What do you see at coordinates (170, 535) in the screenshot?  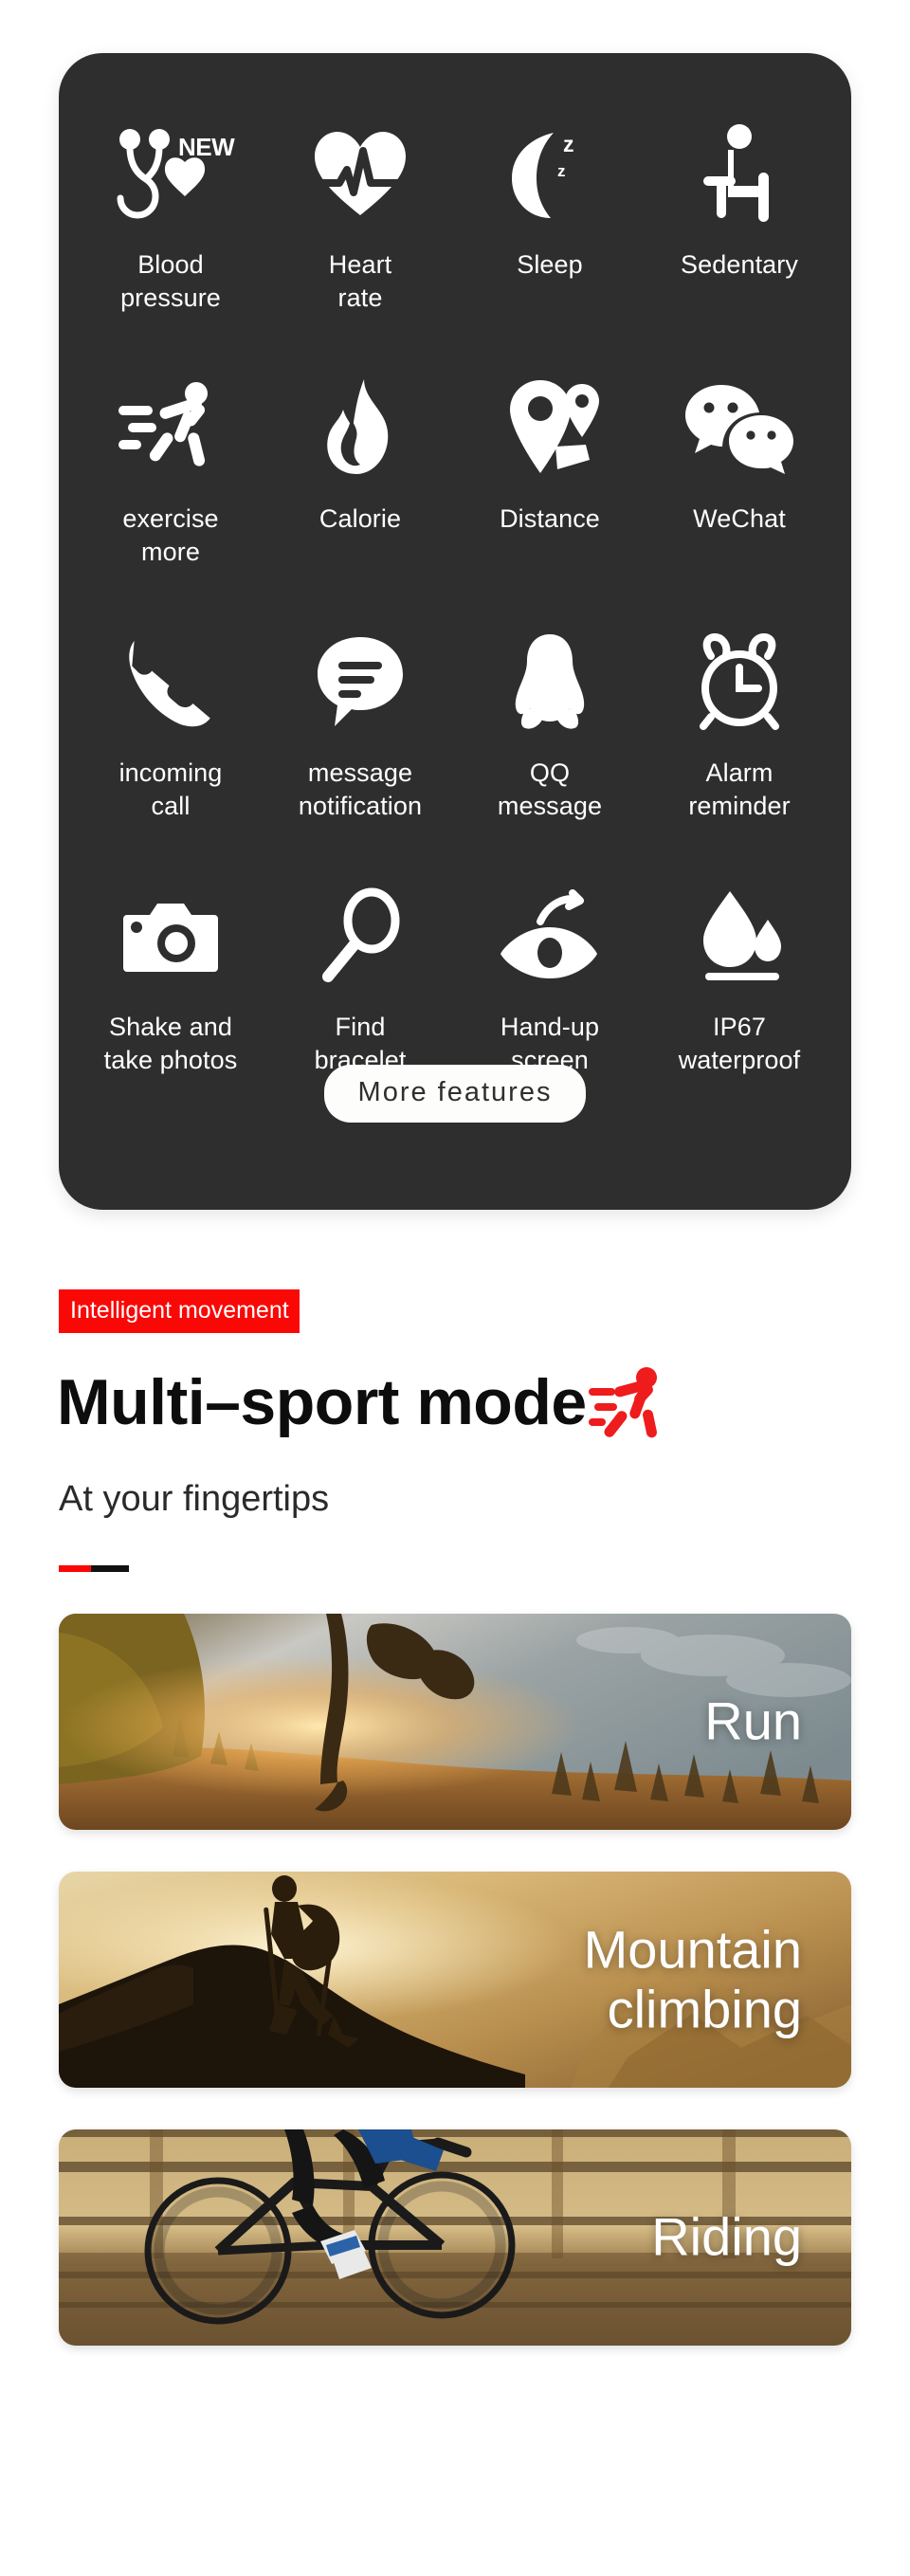 I see `feature-label: exercise more` at bounding box center [170, 535].